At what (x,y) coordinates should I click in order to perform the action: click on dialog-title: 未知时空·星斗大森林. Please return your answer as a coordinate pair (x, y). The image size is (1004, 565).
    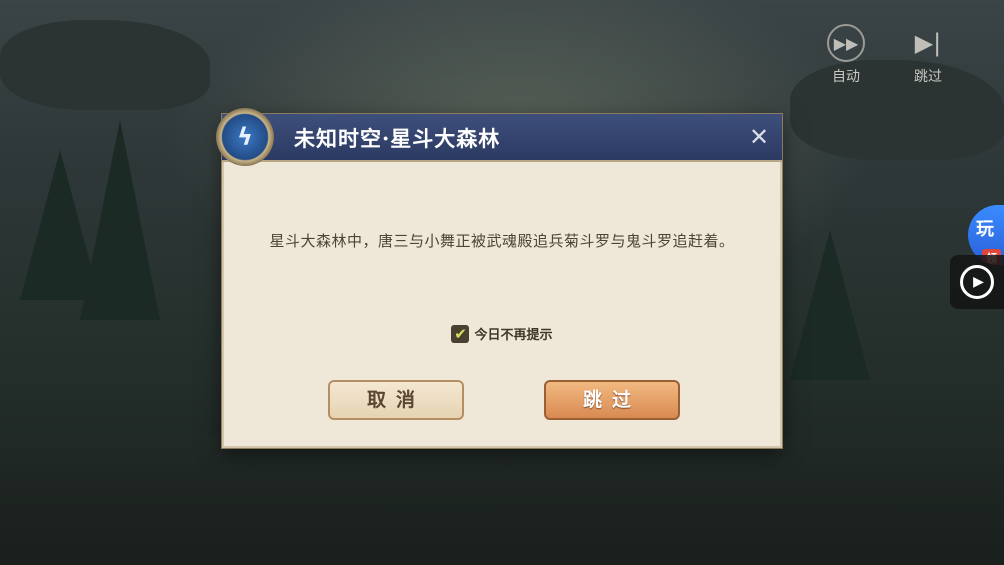
    Looking at the image, I should click on (397, 138).